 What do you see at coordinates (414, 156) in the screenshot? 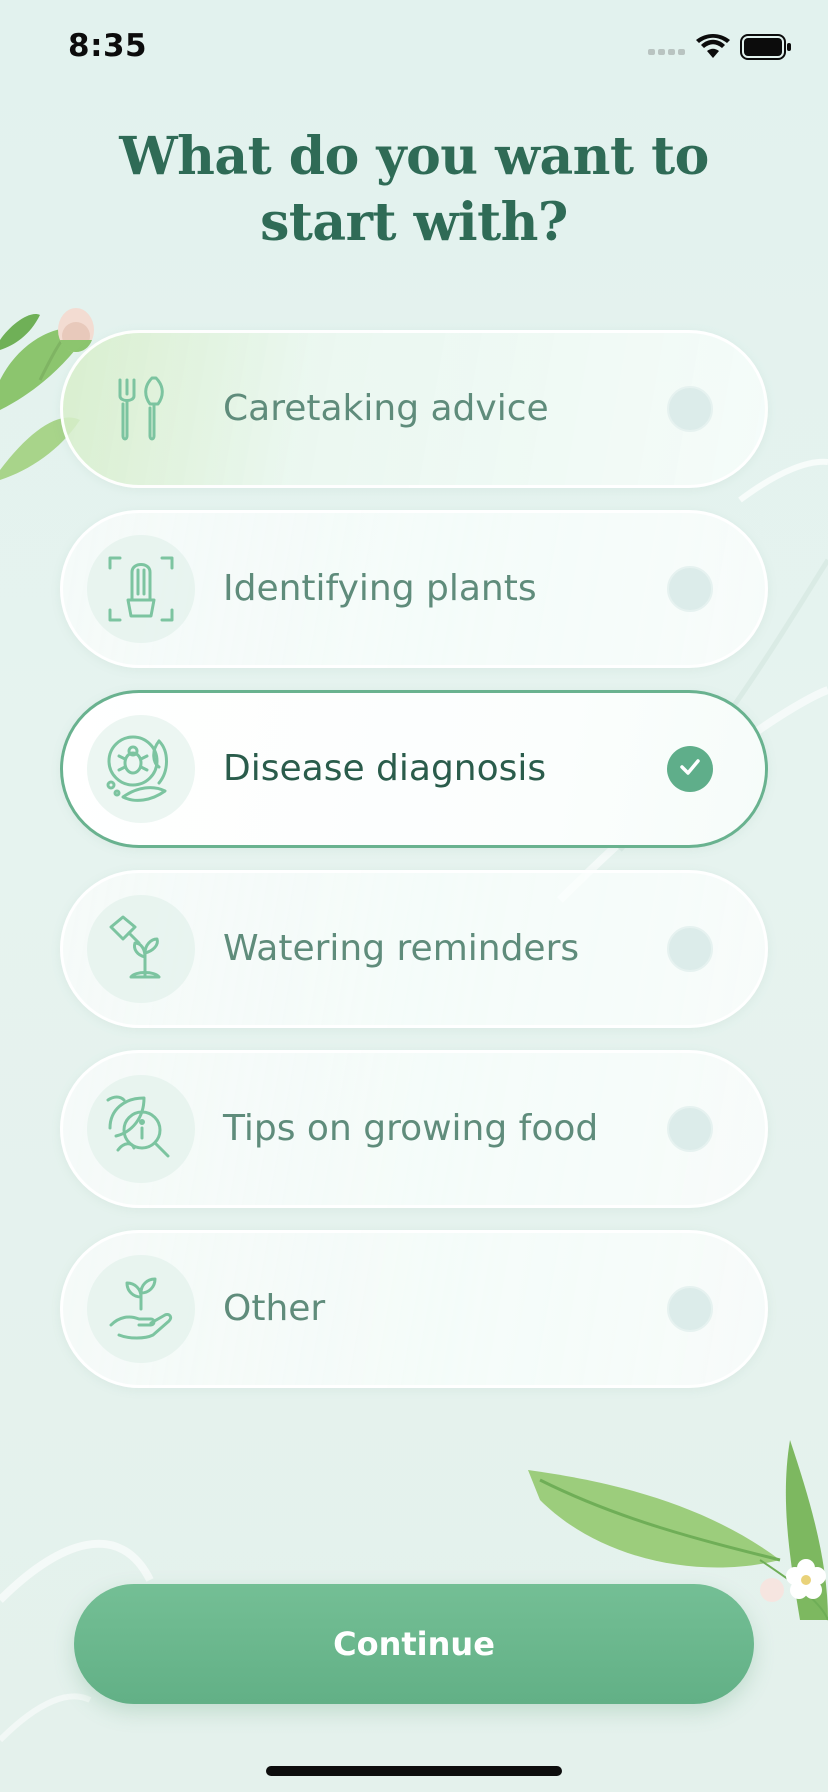
I see `title-line-1: What do you want to` at bounding box center [414, 156].